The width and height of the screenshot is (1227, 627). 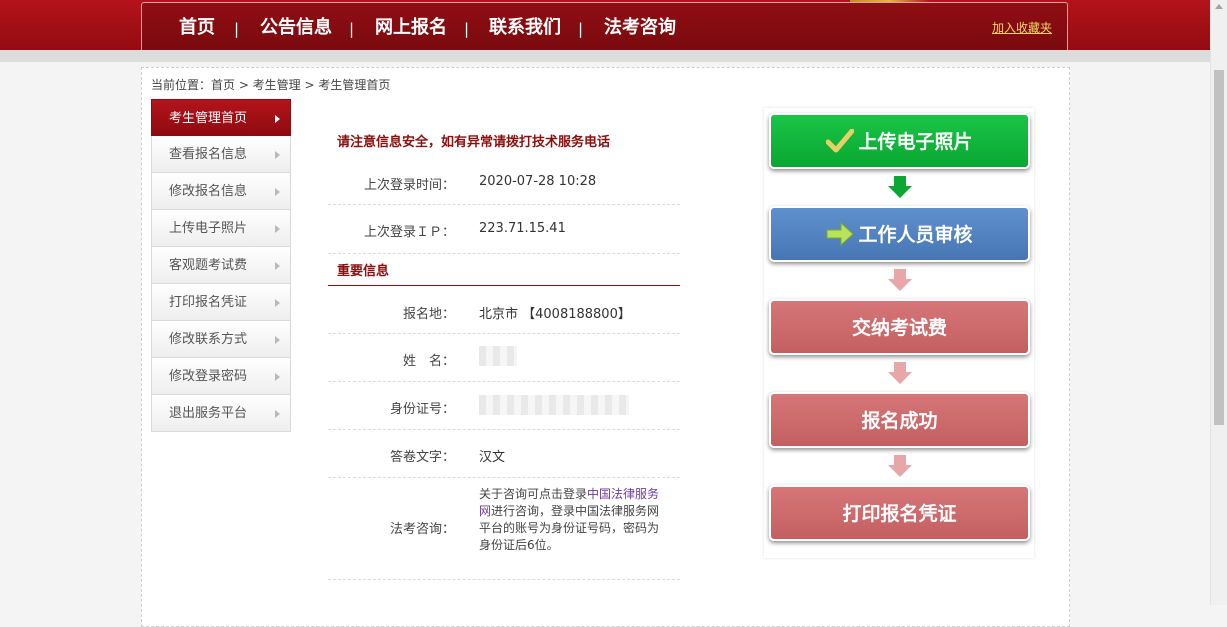 What do you see at coordinates (840, 140) in the screenshot?
I see `checkmark-icon` at bounding box center [840, 140].